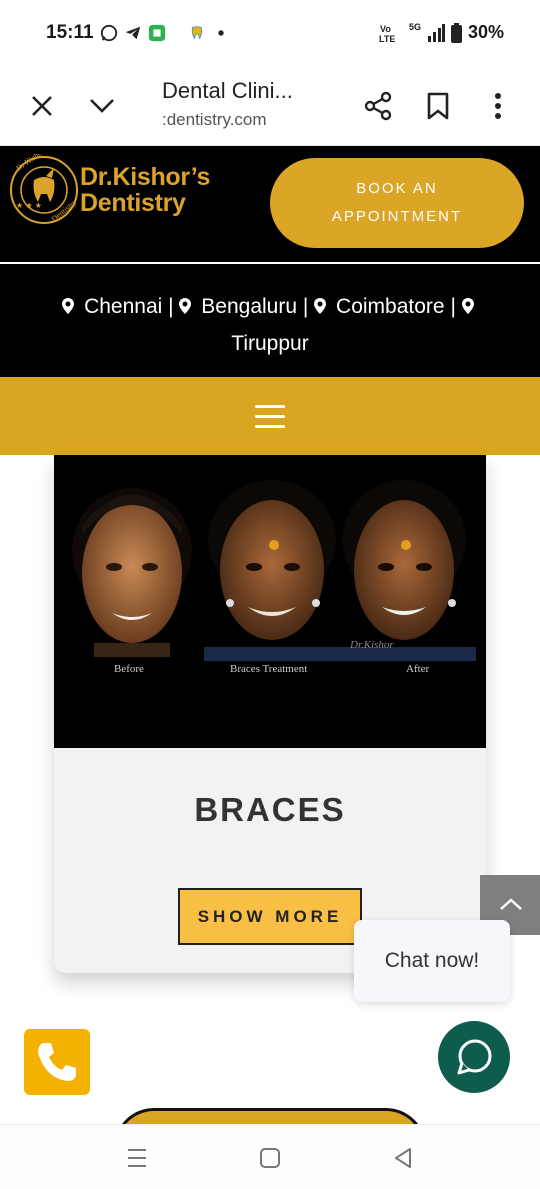 This screenshot has height=1189, width=540. I want to click on share-button, so click(378, 106).